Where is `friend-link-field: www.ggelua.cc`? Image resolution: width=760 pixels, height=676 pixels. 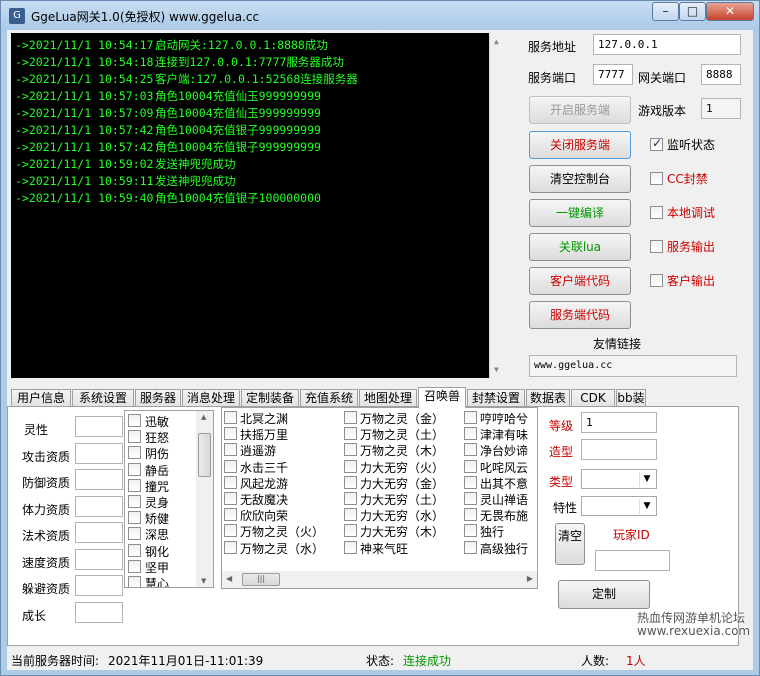 friend-link-field: www.ggelua.cc is located at coordinates (633, 366).